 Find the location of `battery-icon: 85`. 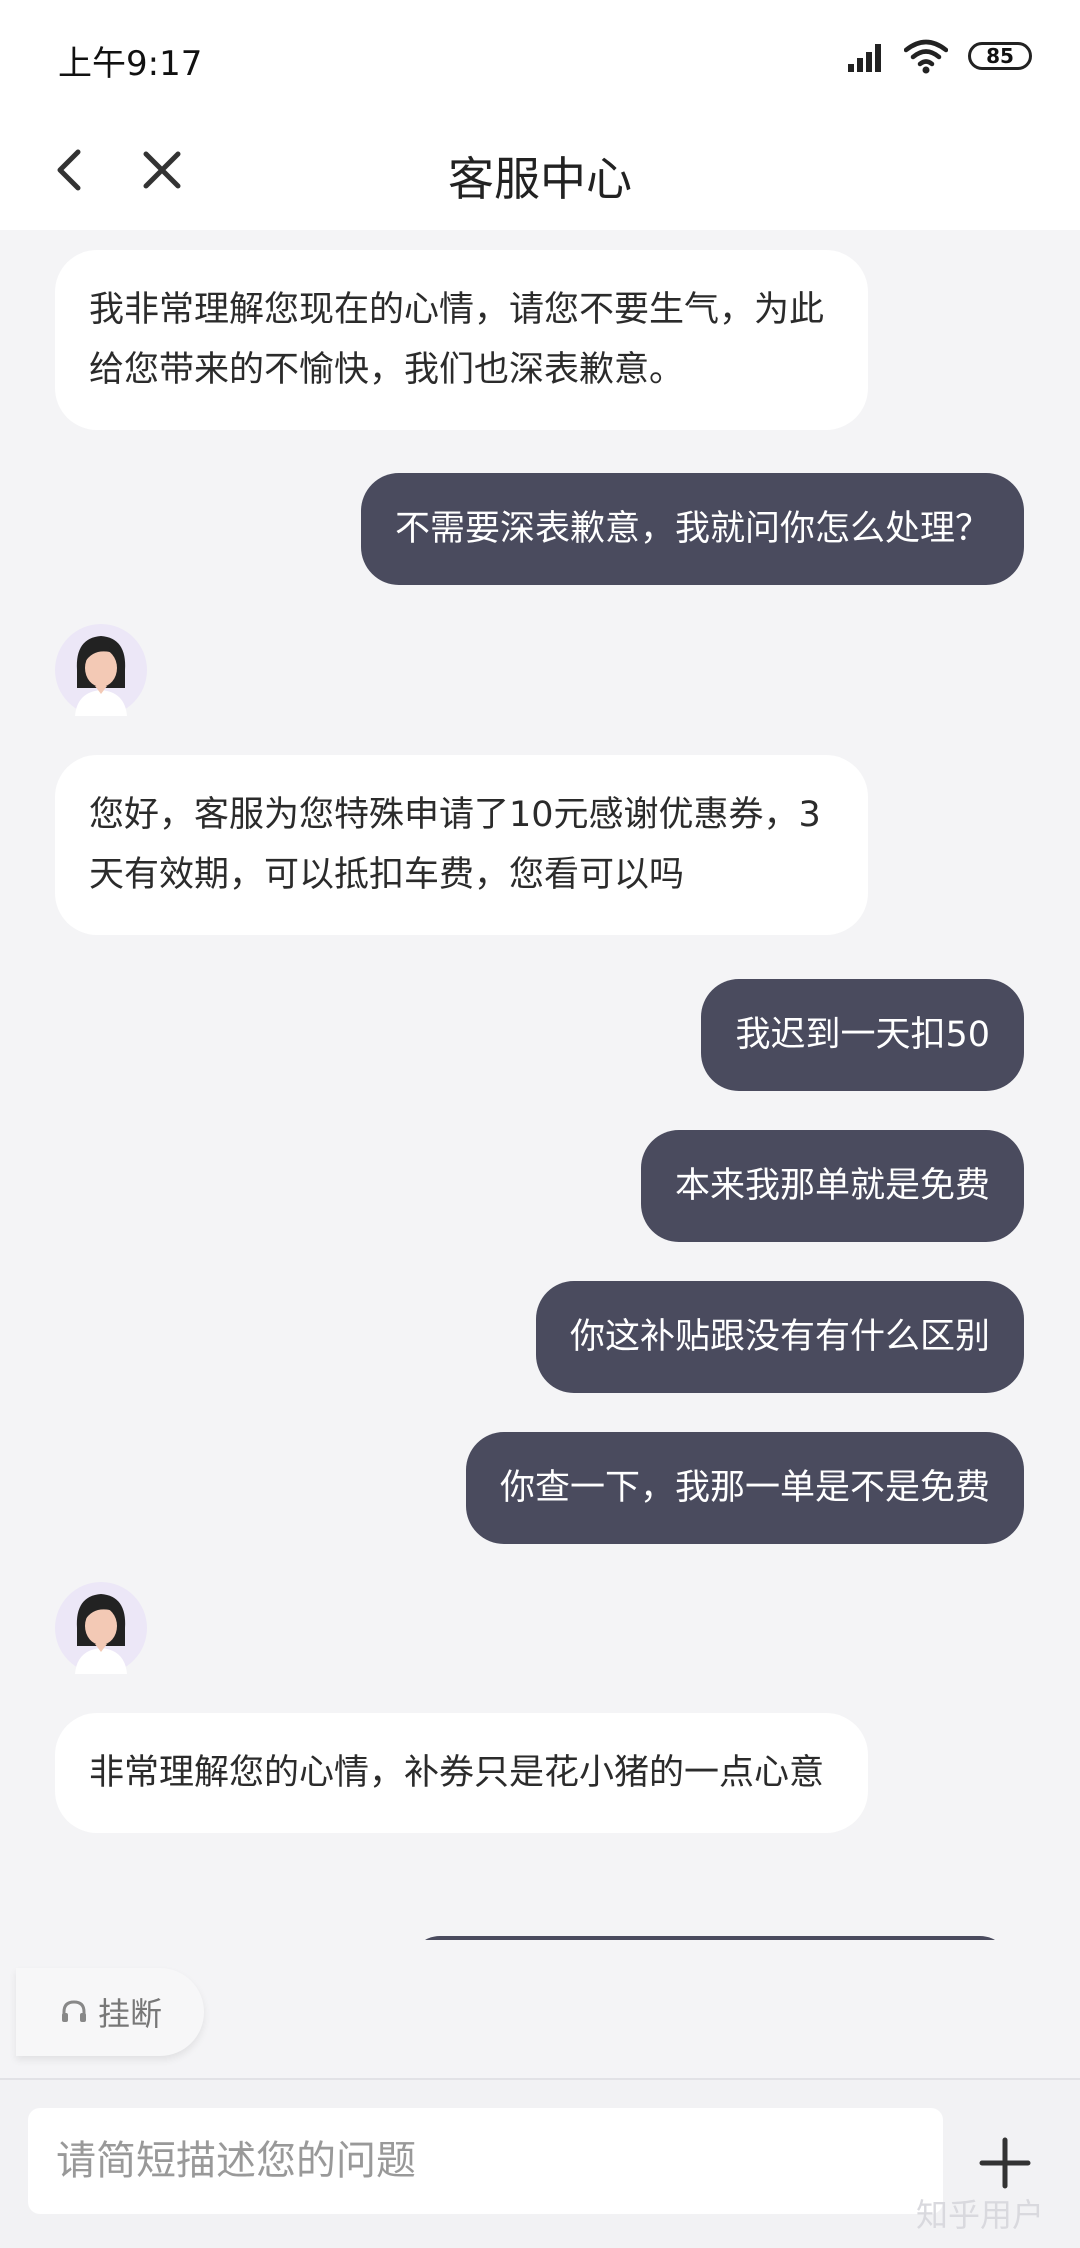

battery-icon: 85 is located at coordinates (1000, 56).